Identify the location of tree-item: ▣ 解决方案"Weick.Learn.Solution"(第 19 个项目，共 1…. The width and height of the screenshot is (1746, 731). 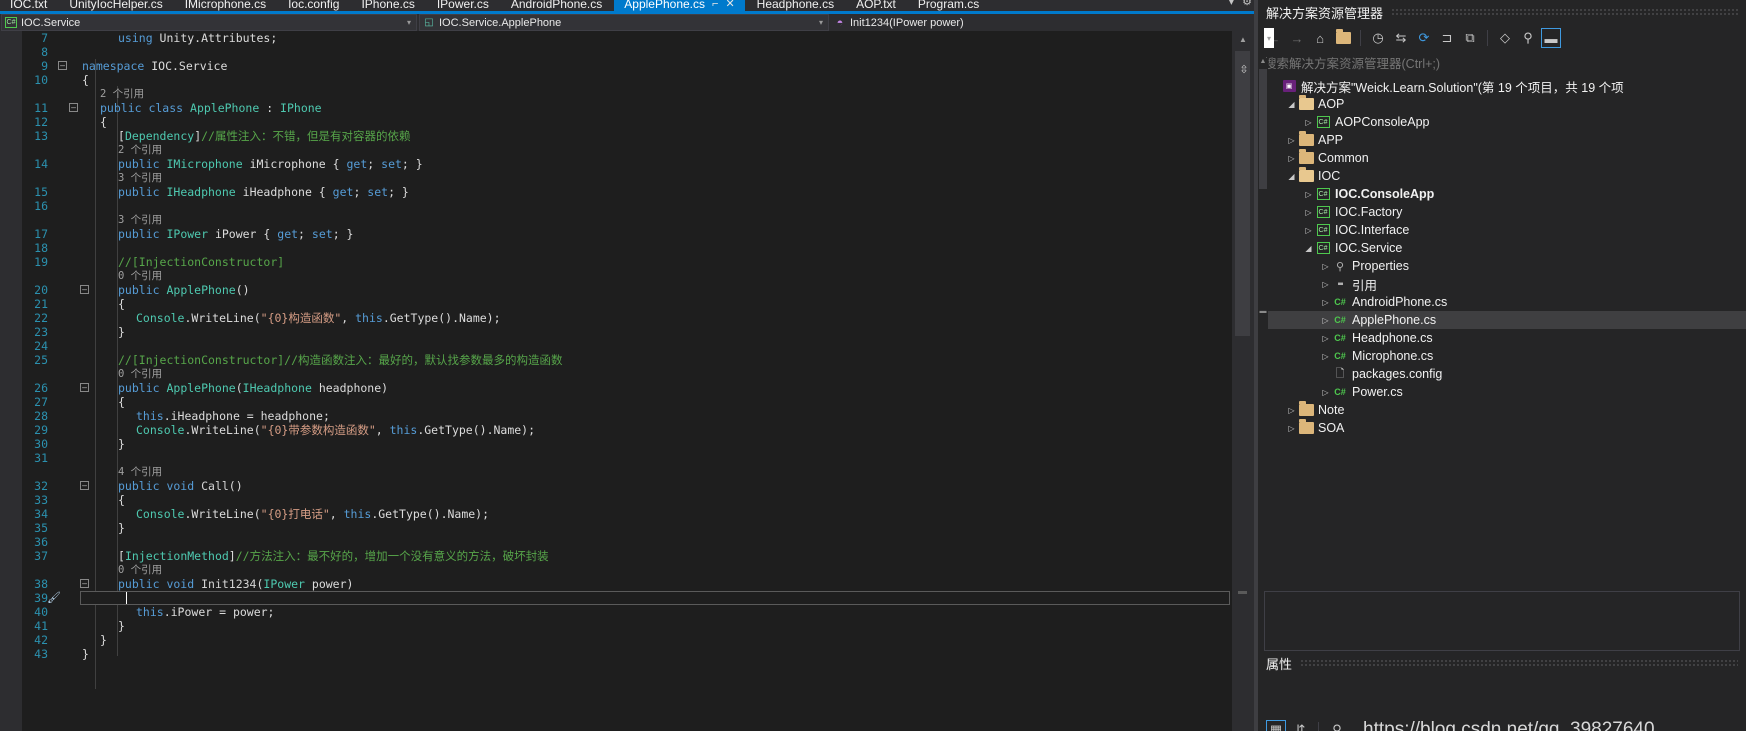
(1502, 86).